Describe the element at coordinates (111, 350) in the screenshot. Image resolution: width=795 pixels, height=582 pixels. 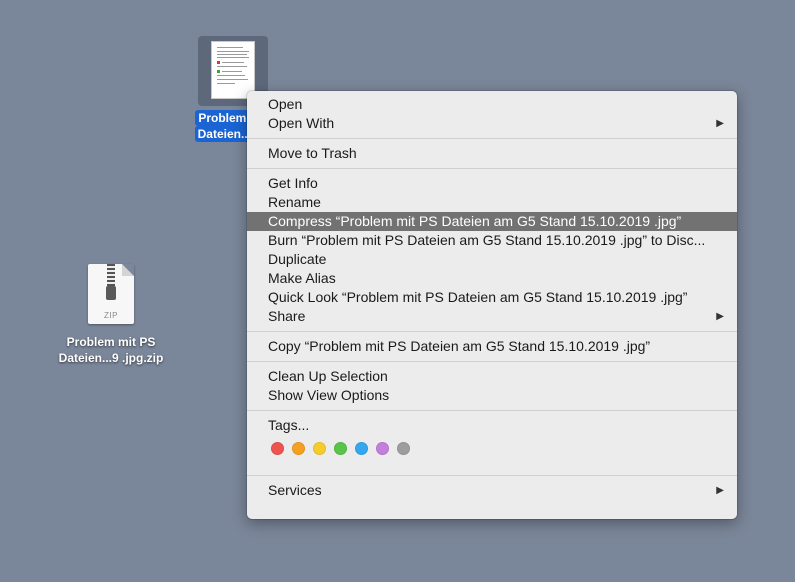
I see `zip-file-label: Problem mit PS Dateien...9 .jpg.zip` at that location.